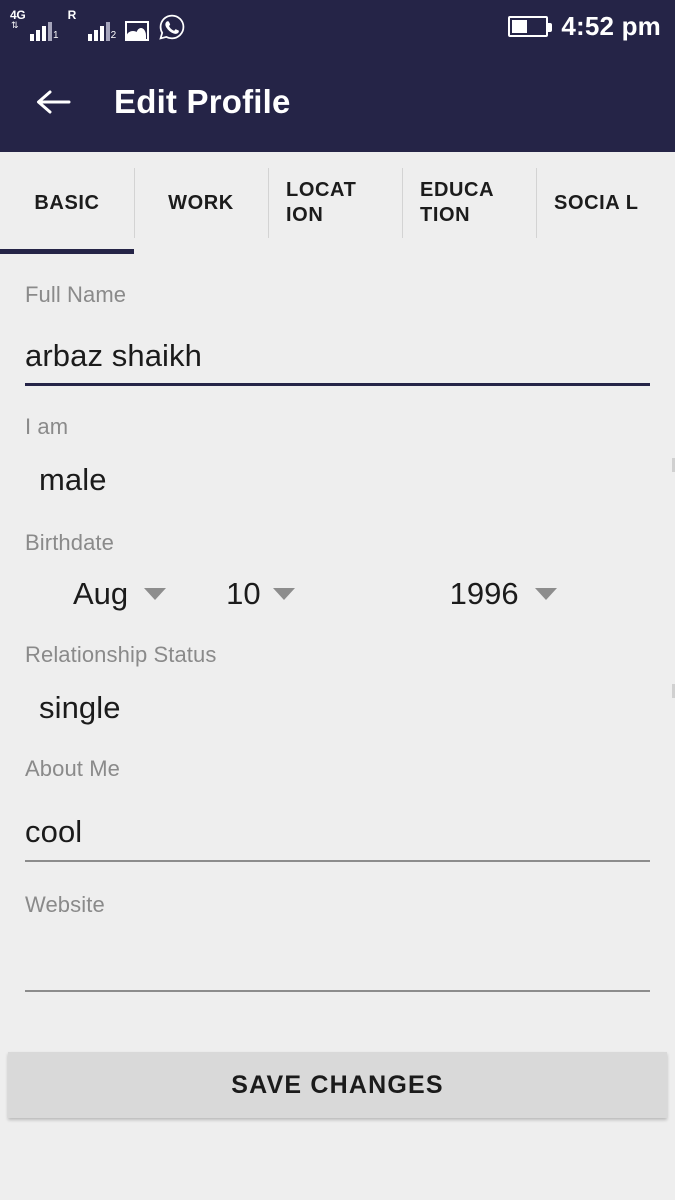 Image resolution: width=675 pixels, height=1200 pixels. I want to click on field-full-name: Full Name arbaz shaikh, so click(337, 320).